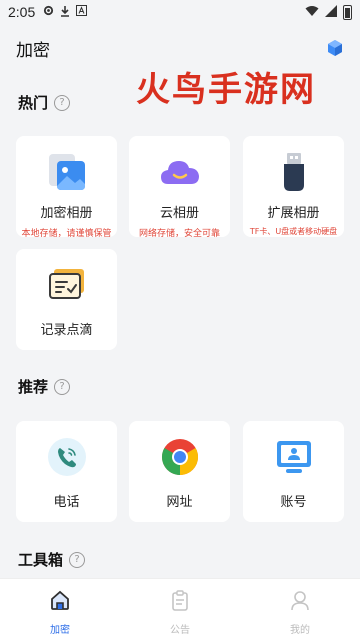 The height and width of the screenshot is (639, 360). I want to click on download-icon, so click(65, 12).